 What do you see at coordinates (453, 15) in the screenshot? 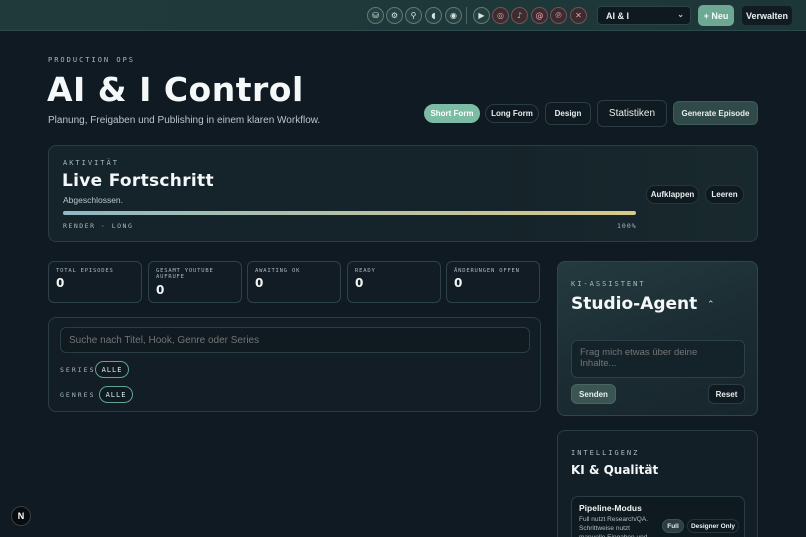
I see `mic-icon: ◉` at bounding box center [453, 15].